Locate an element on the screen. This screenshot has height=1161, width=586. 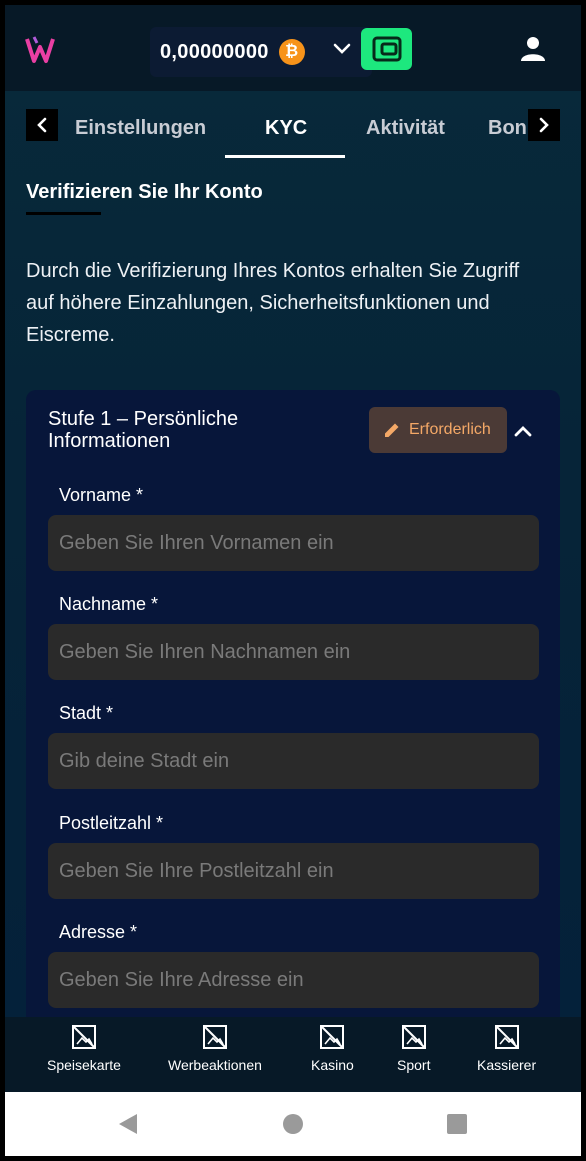
tab-bar: Einstellungen KYC Aktivität Bonu is located at coordinates (293, 131).